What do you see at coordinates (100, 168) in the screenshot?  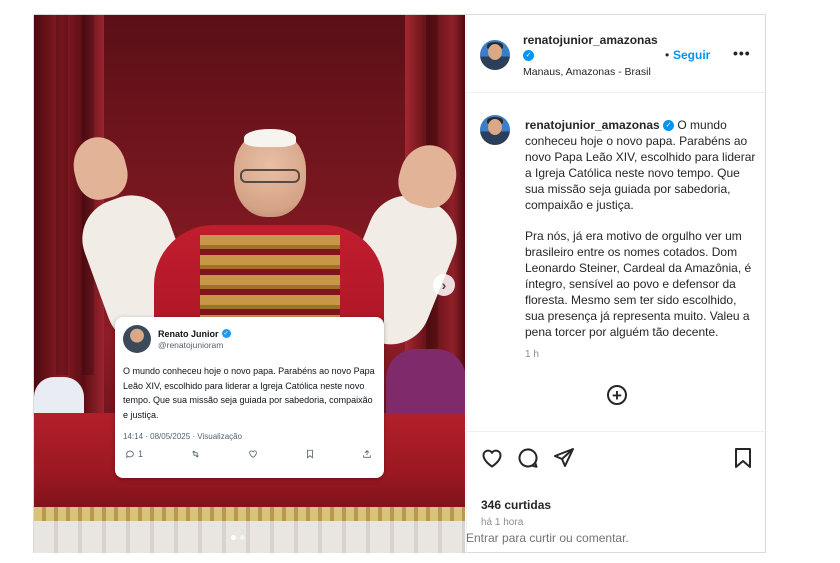 I see `hand-left` at bounding box center [100, 168].